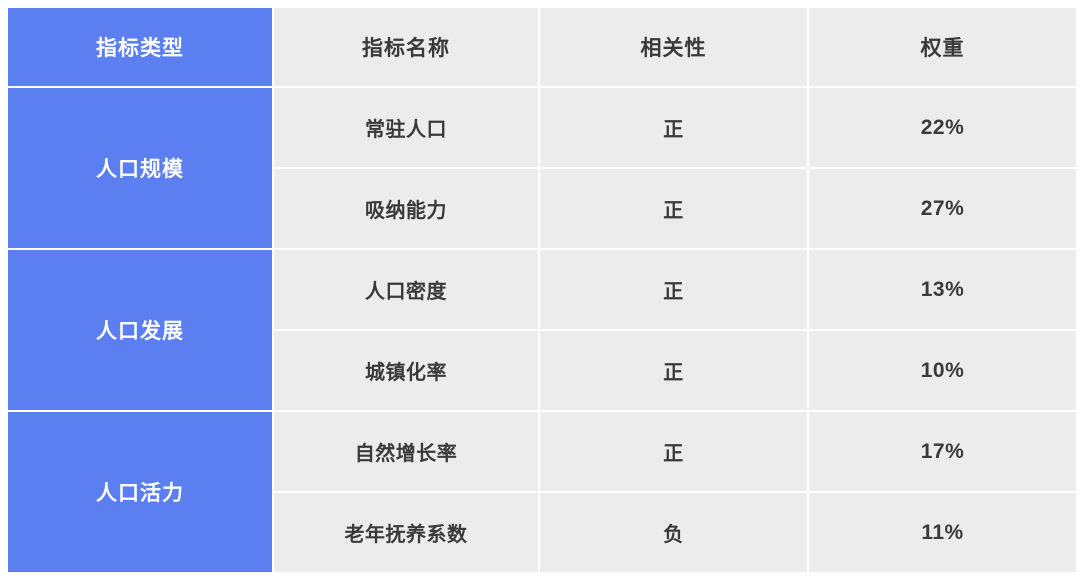 The height and width of the screenshot is (581, 1080). What do you see at coordinates (406, 208) in the screenshot?
I see `indicator-name-cell: 吸纳能力` at bounding box center [406, 208].